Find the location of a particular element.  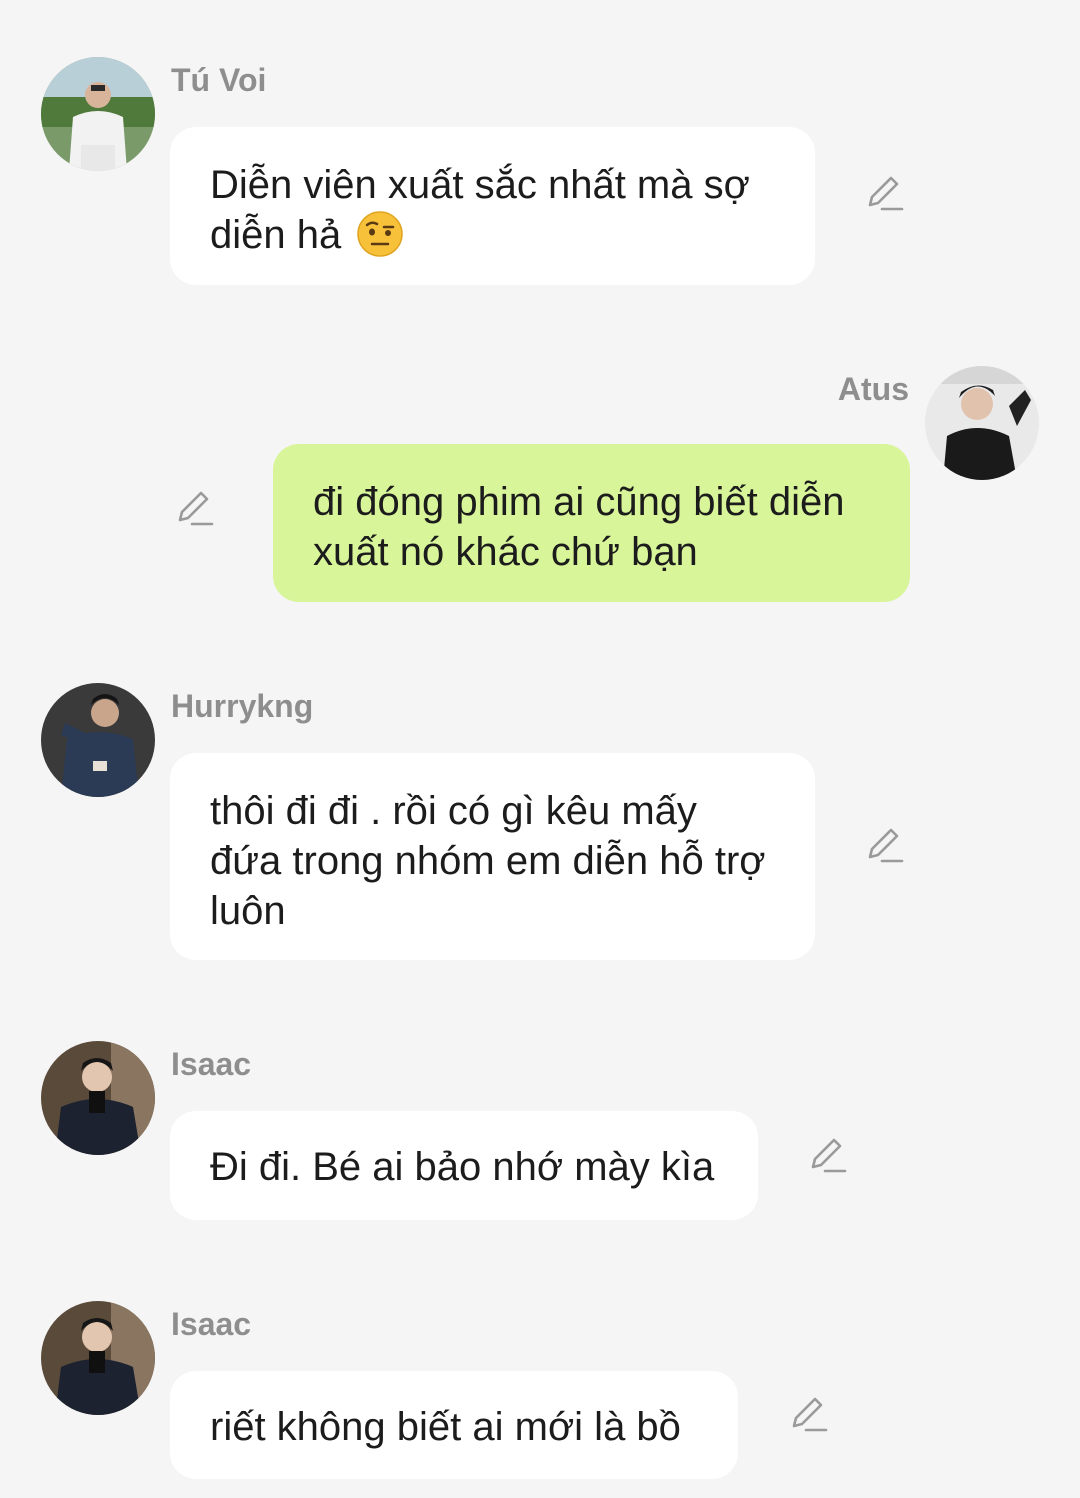

message-bubble: Diễn viên xuất sắc nhất mà sợ diễn hả is located at coordinates (492, 206).